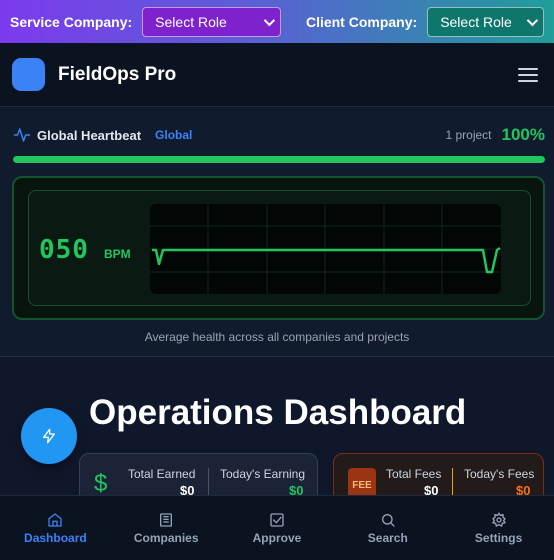  What do you see at coordinates (388, 520) in the screenshot?
I see `search-icon` at bounding box center [388, 520].